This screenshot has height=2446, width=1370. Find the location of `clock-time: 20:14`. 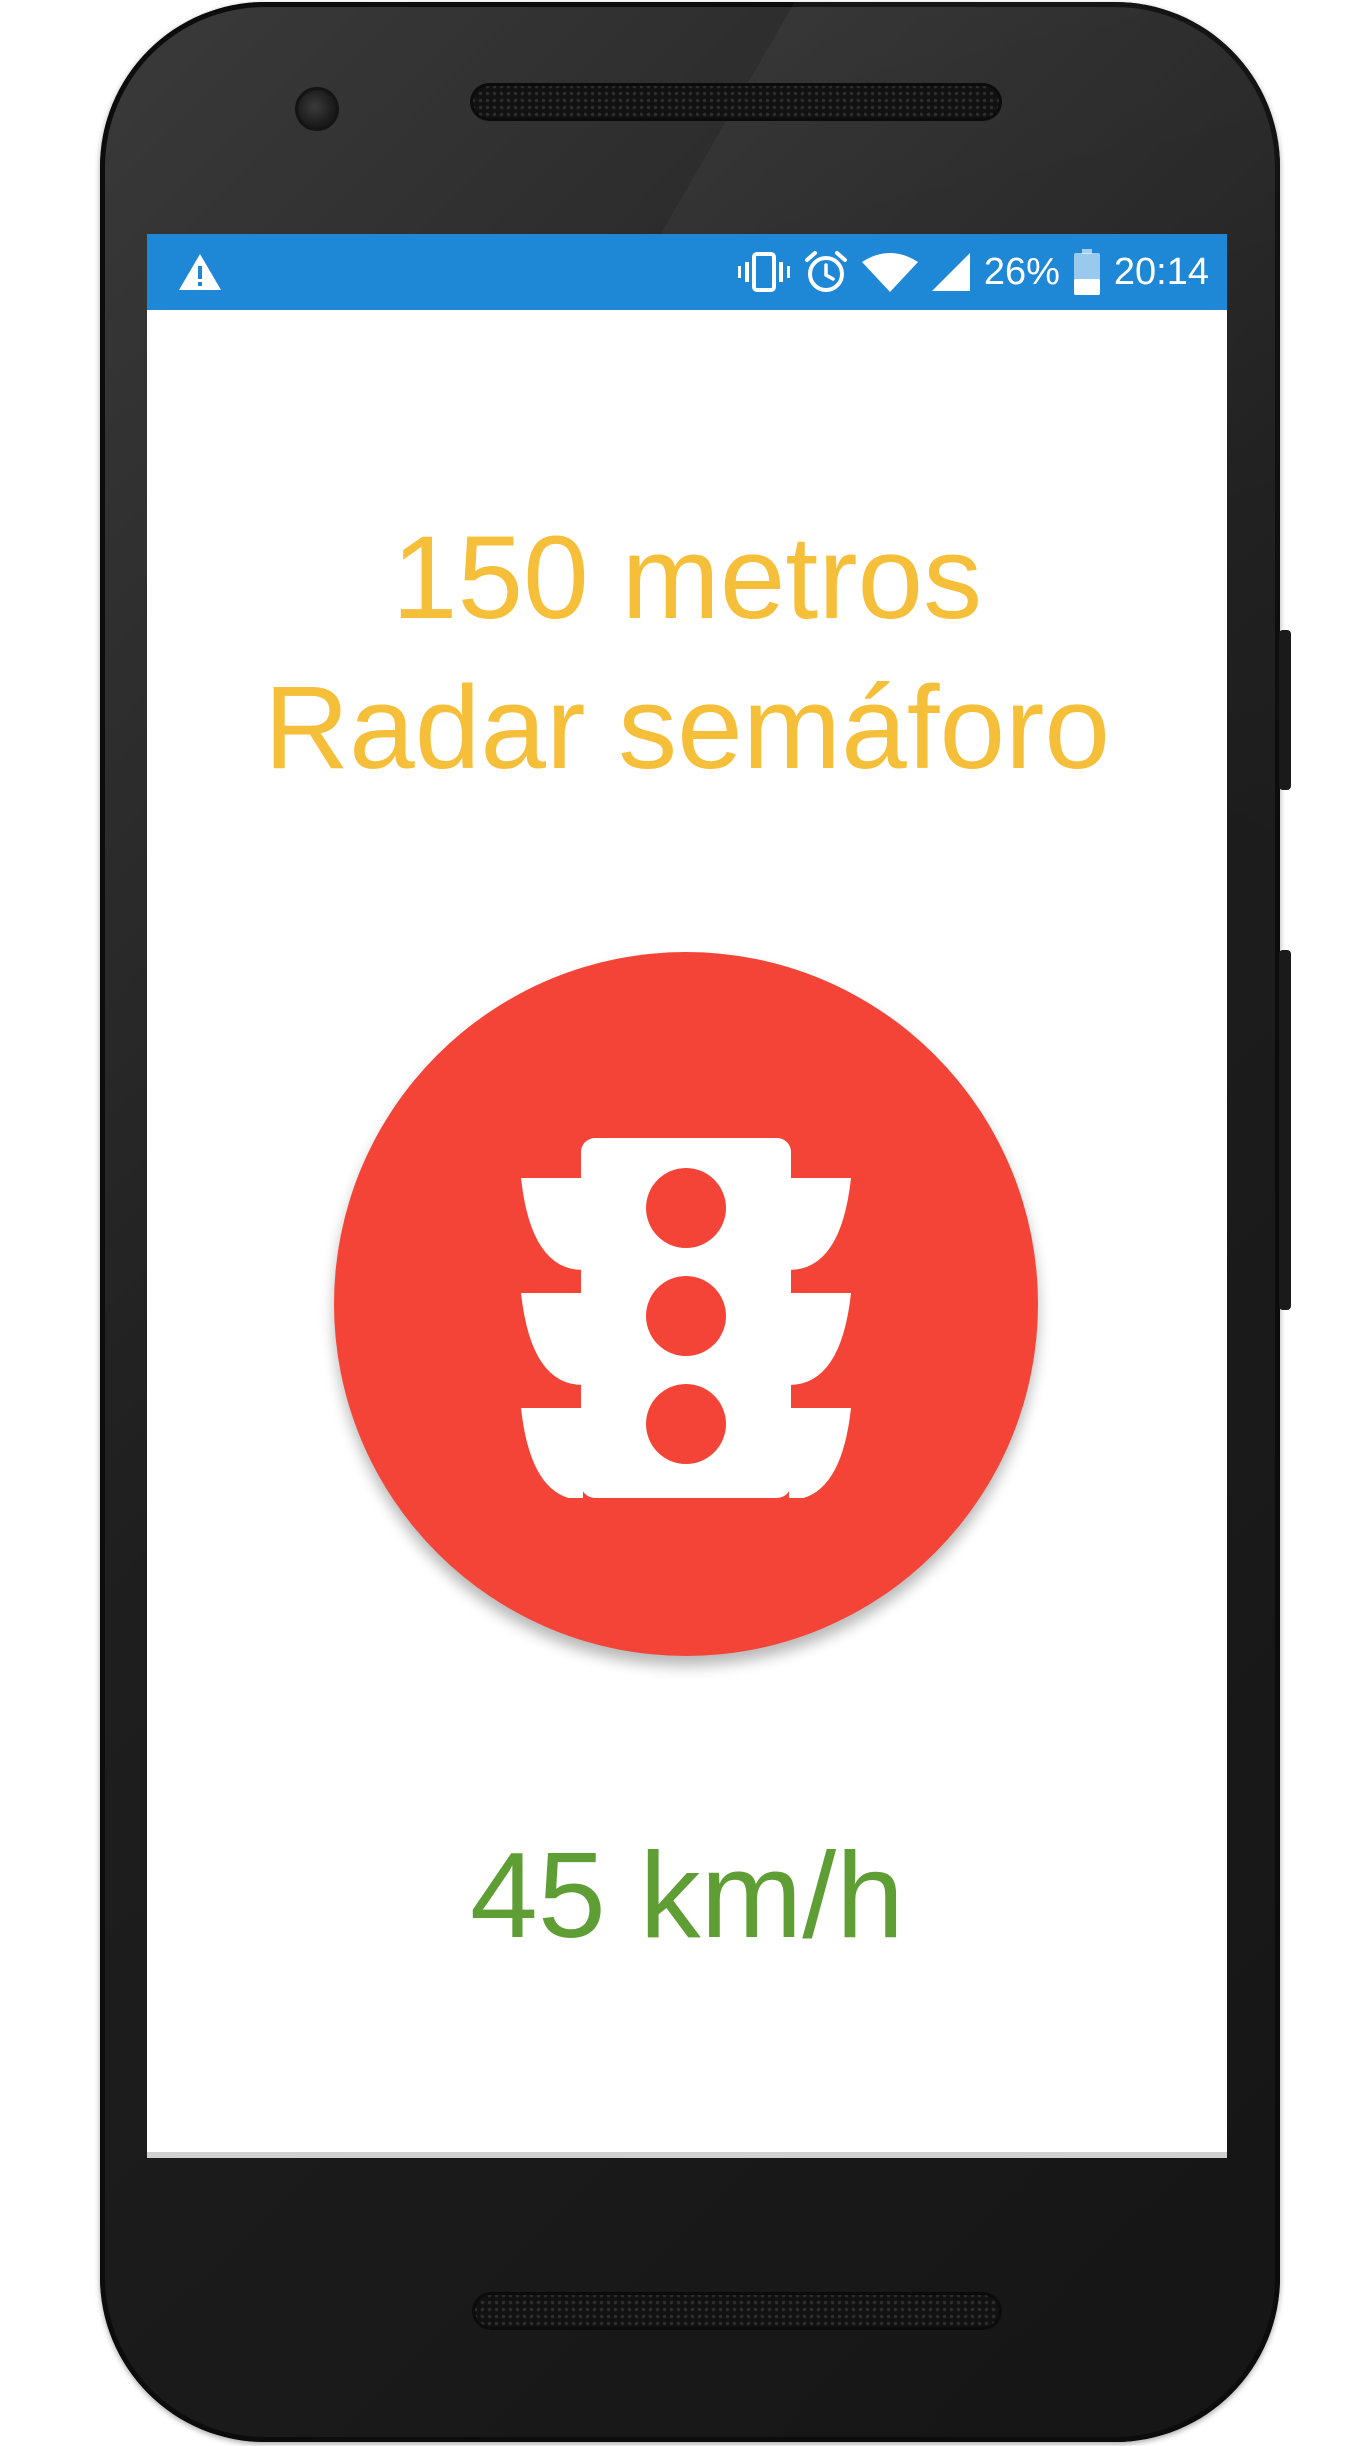

clock-time: 20:14 is located at coordinates (1161, 272).